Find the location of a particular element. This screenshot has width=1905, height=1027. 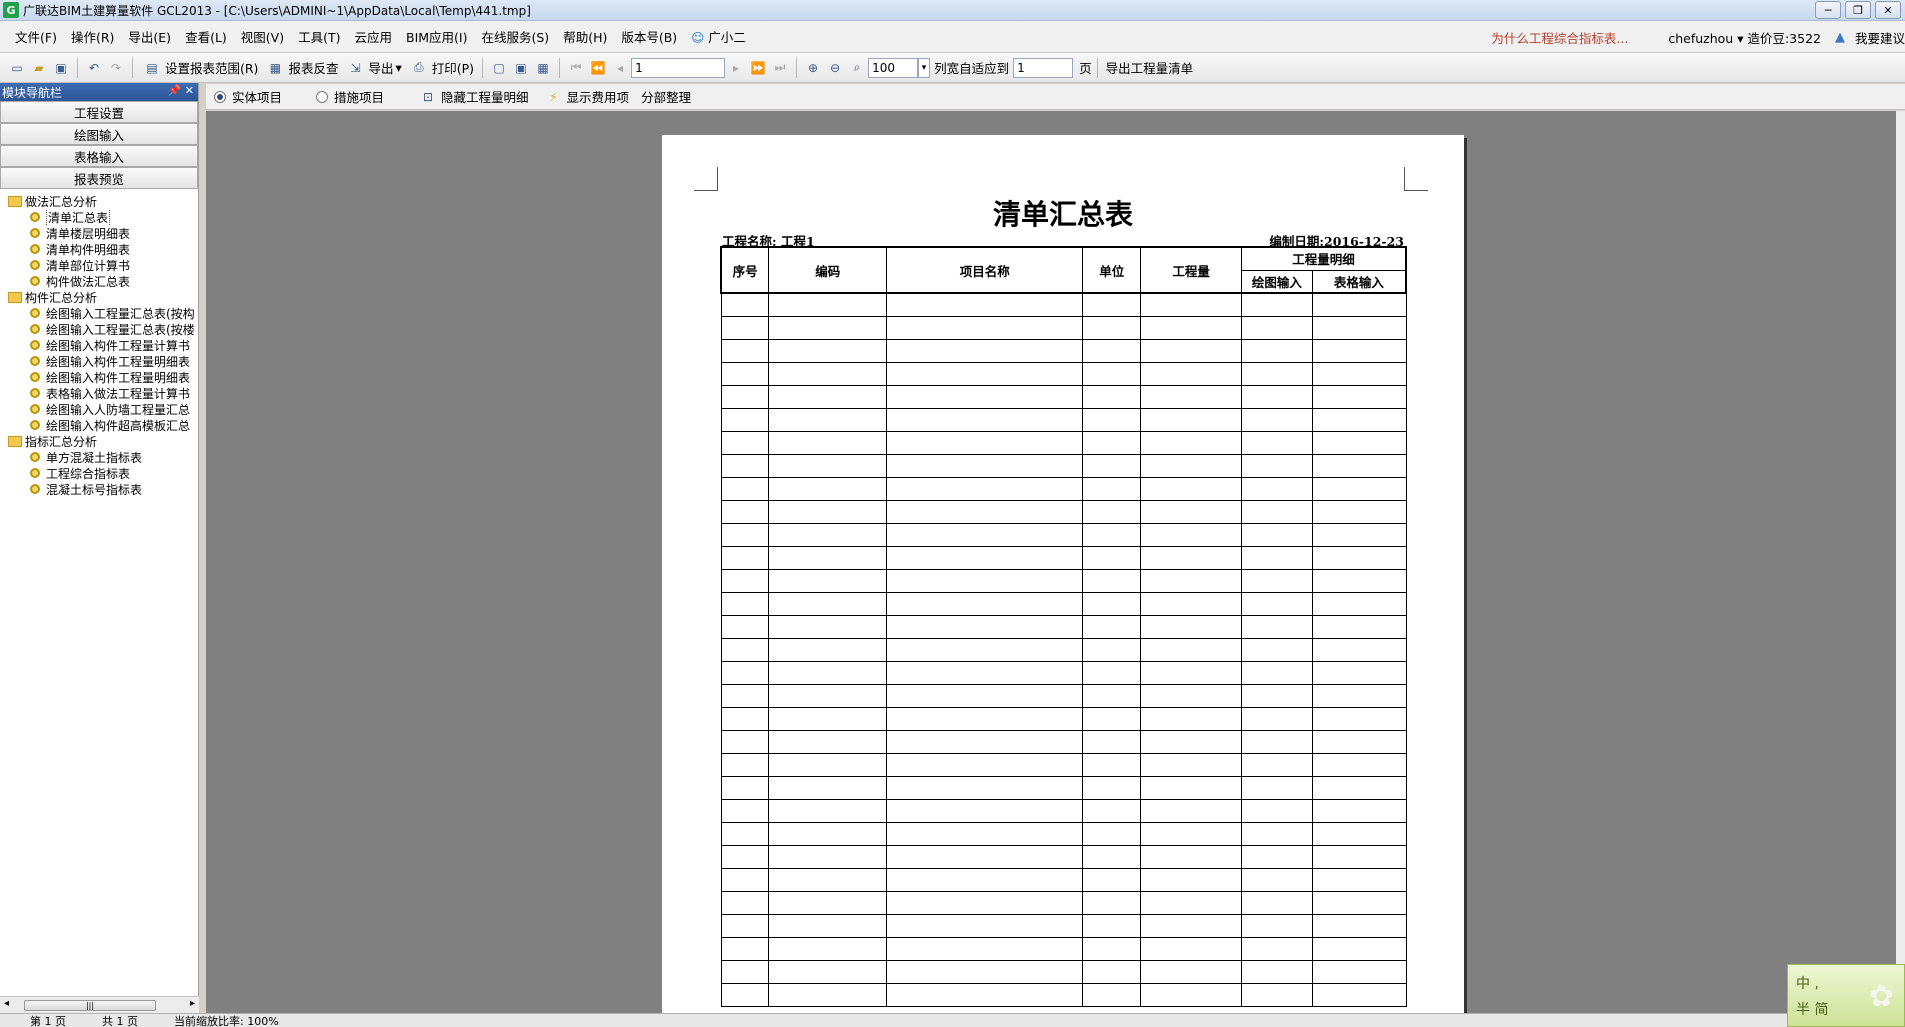

zoom-input: 100 is located at coordinates (893, 67).